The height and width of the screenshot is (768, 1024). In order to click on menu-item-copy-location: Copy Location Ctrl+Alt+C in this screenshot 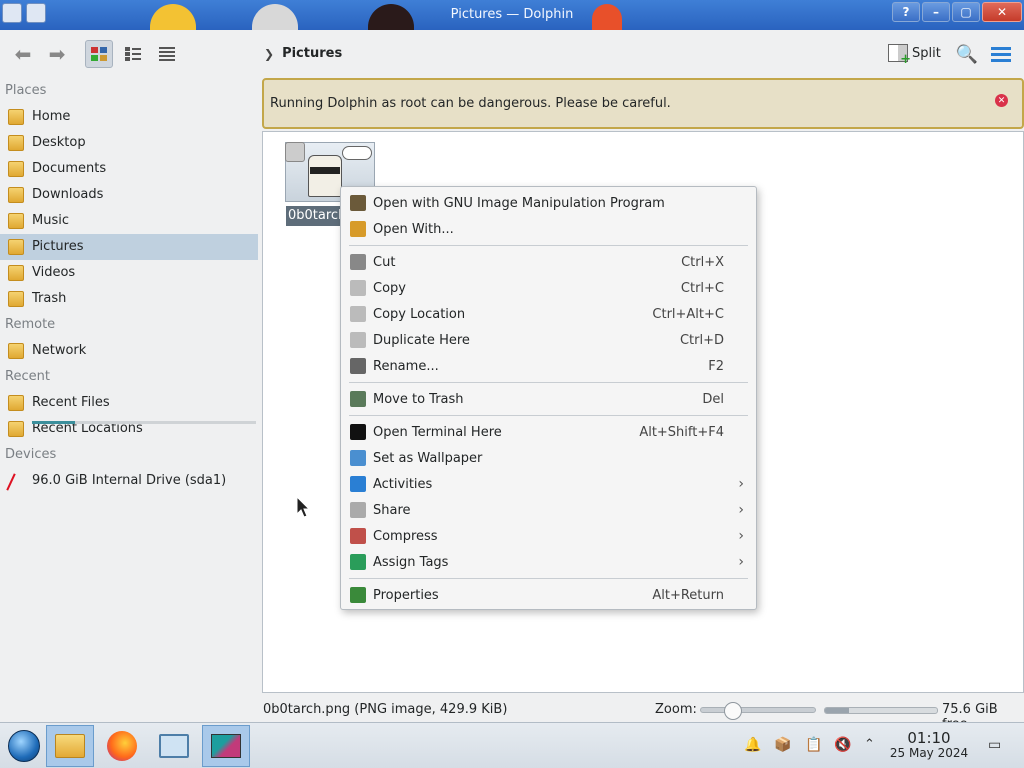, I will do `click(548, 314)`.